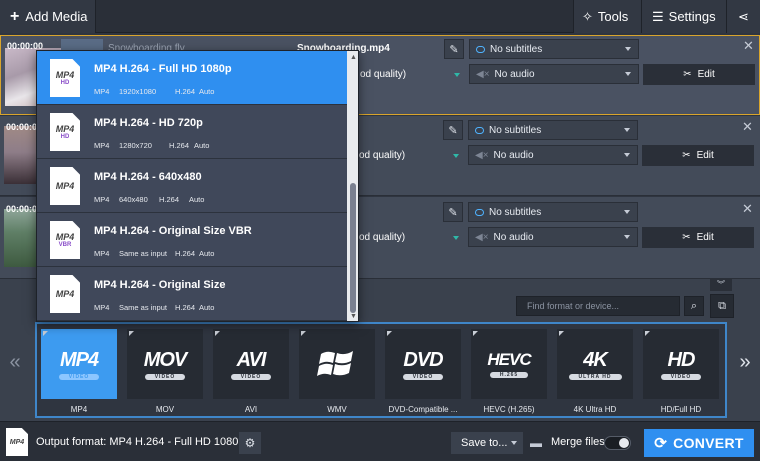 This screenshot has height=461, width=760. What do you see at coordinates (708, 443) in the screenshot?
I see `convert-label: CONVERT` at bounding box center [708, 443].